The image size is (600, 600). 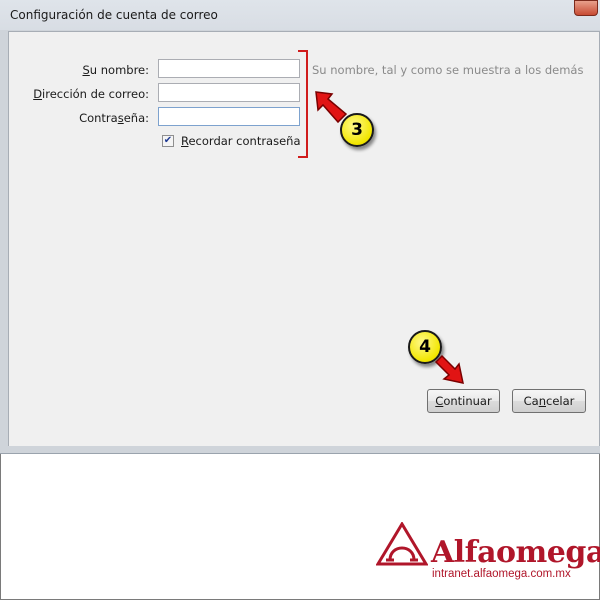 What do you see at coordinates (79, 70) in the screenshot?
I see `name-label: Su nombre:` at bounding box center [79, 70].